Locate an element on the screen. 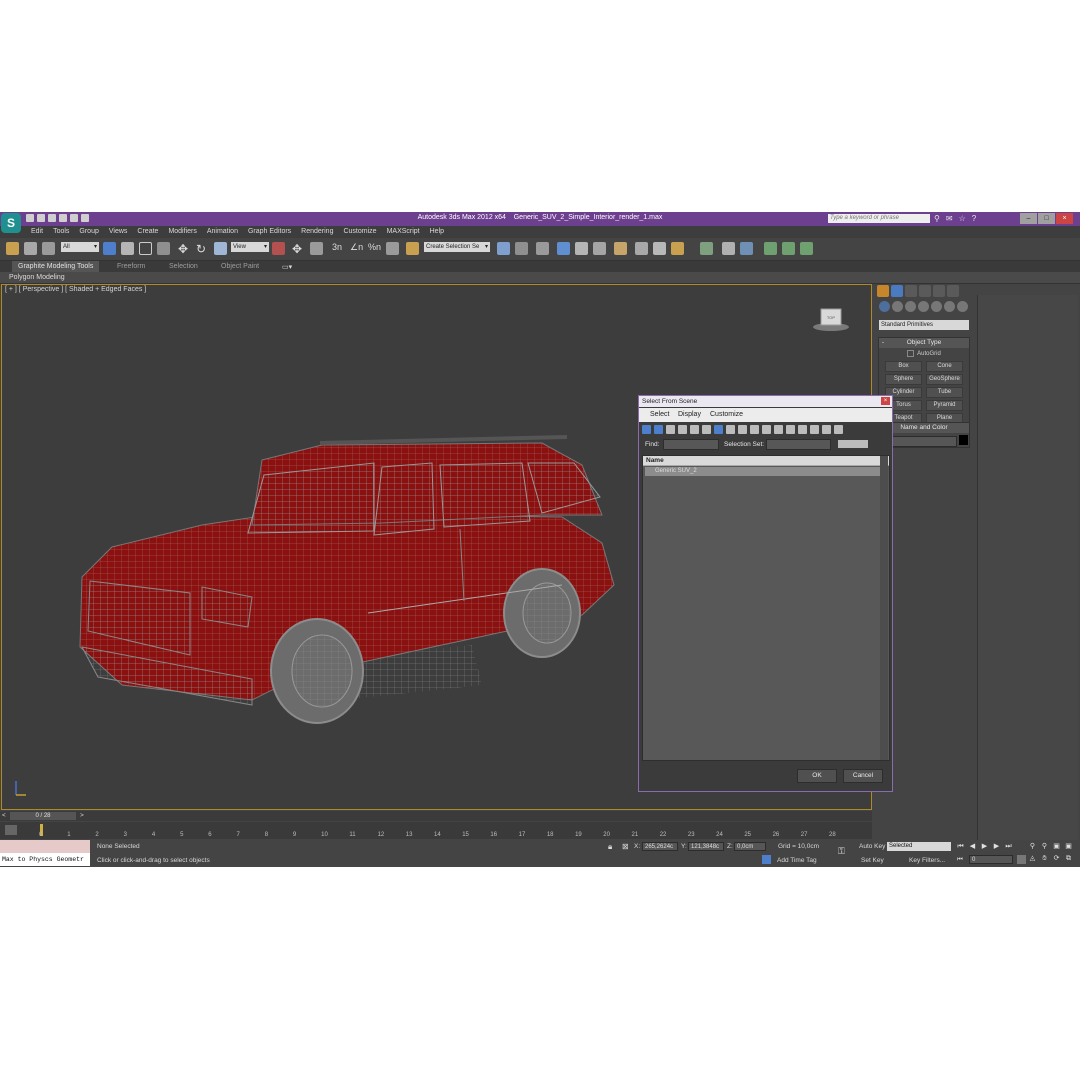 The height and width of the screenshot is (1080, 1080). menu-tools: Tools is located at coordinates (61, 231).